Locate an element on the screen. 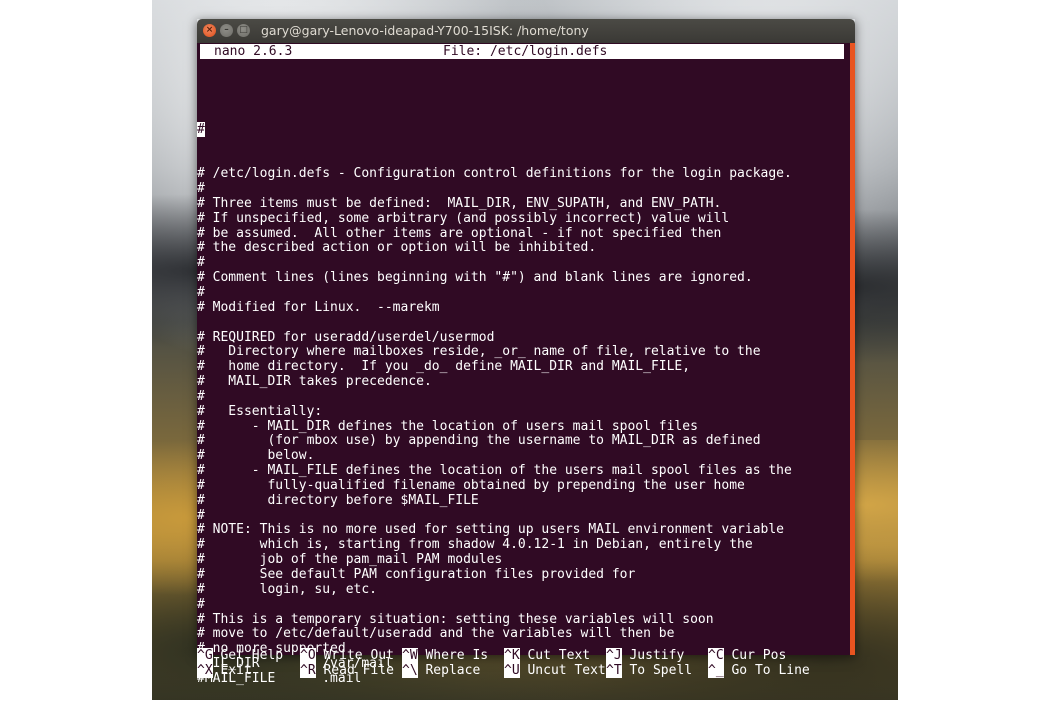  file-line: # no more supported is located at coordinates (271, 649).